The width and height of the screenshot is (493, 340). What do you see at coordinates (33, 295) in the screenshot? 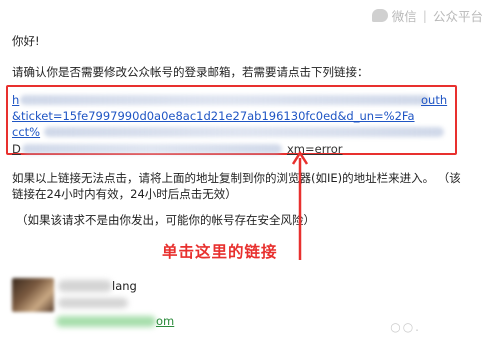
I see `sender-avatar` at bounding box center [33, 295].